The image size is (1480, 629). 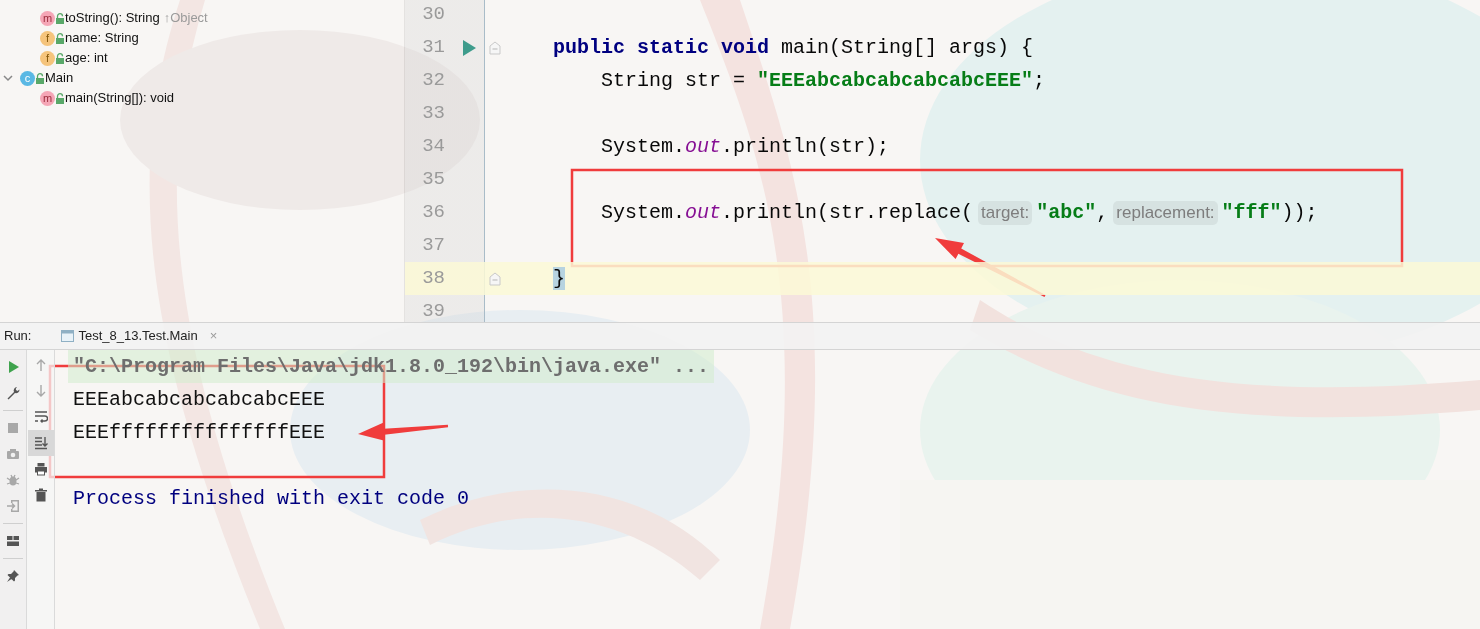 I want to click on line-number: 32, so click(x=433, y=80).